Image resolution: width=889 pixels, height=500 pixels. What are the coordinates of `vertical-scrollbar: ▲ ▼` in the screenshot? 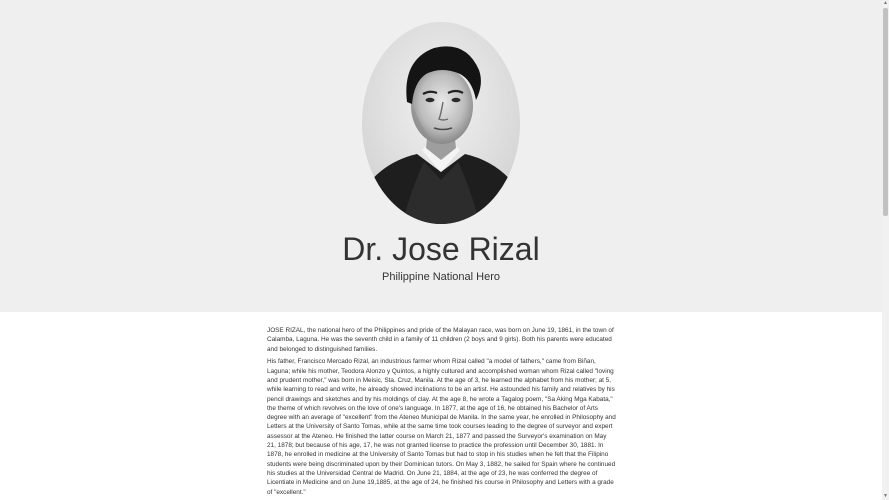 It's located at (885, 250).